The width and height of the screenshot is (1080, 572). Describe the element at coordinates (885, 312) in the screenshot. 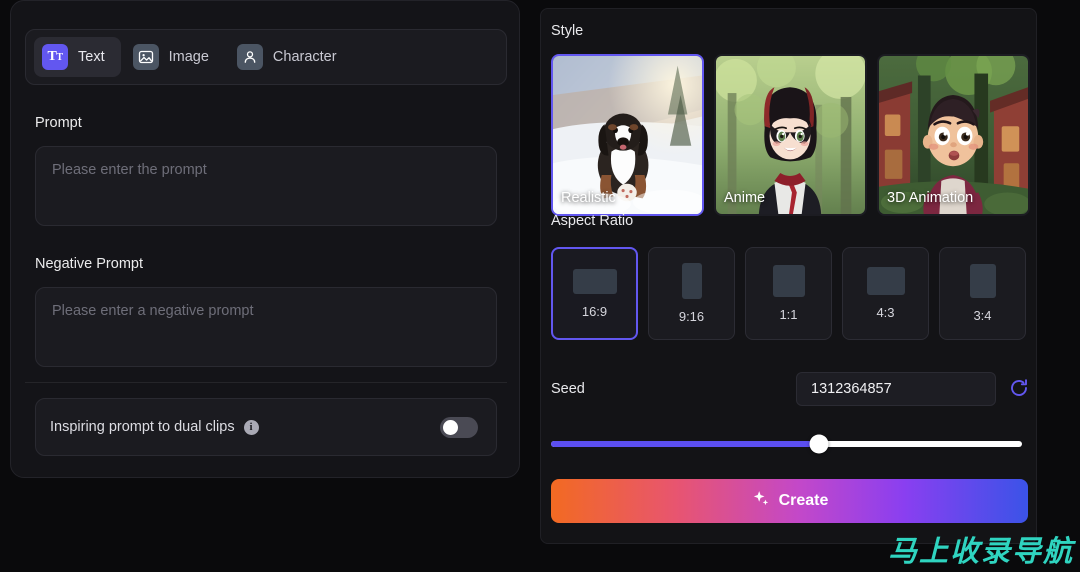

I see `aspect-ratio-4-3-label: 4:3` at that location.